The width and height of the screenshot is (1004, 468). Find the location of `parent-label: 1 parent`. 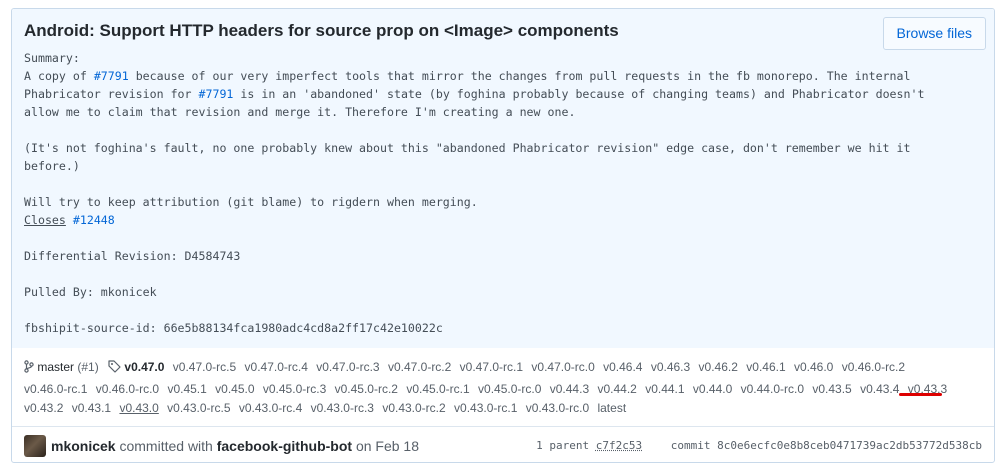

parent-label: 1 parent is located at coordinates (563, 445).